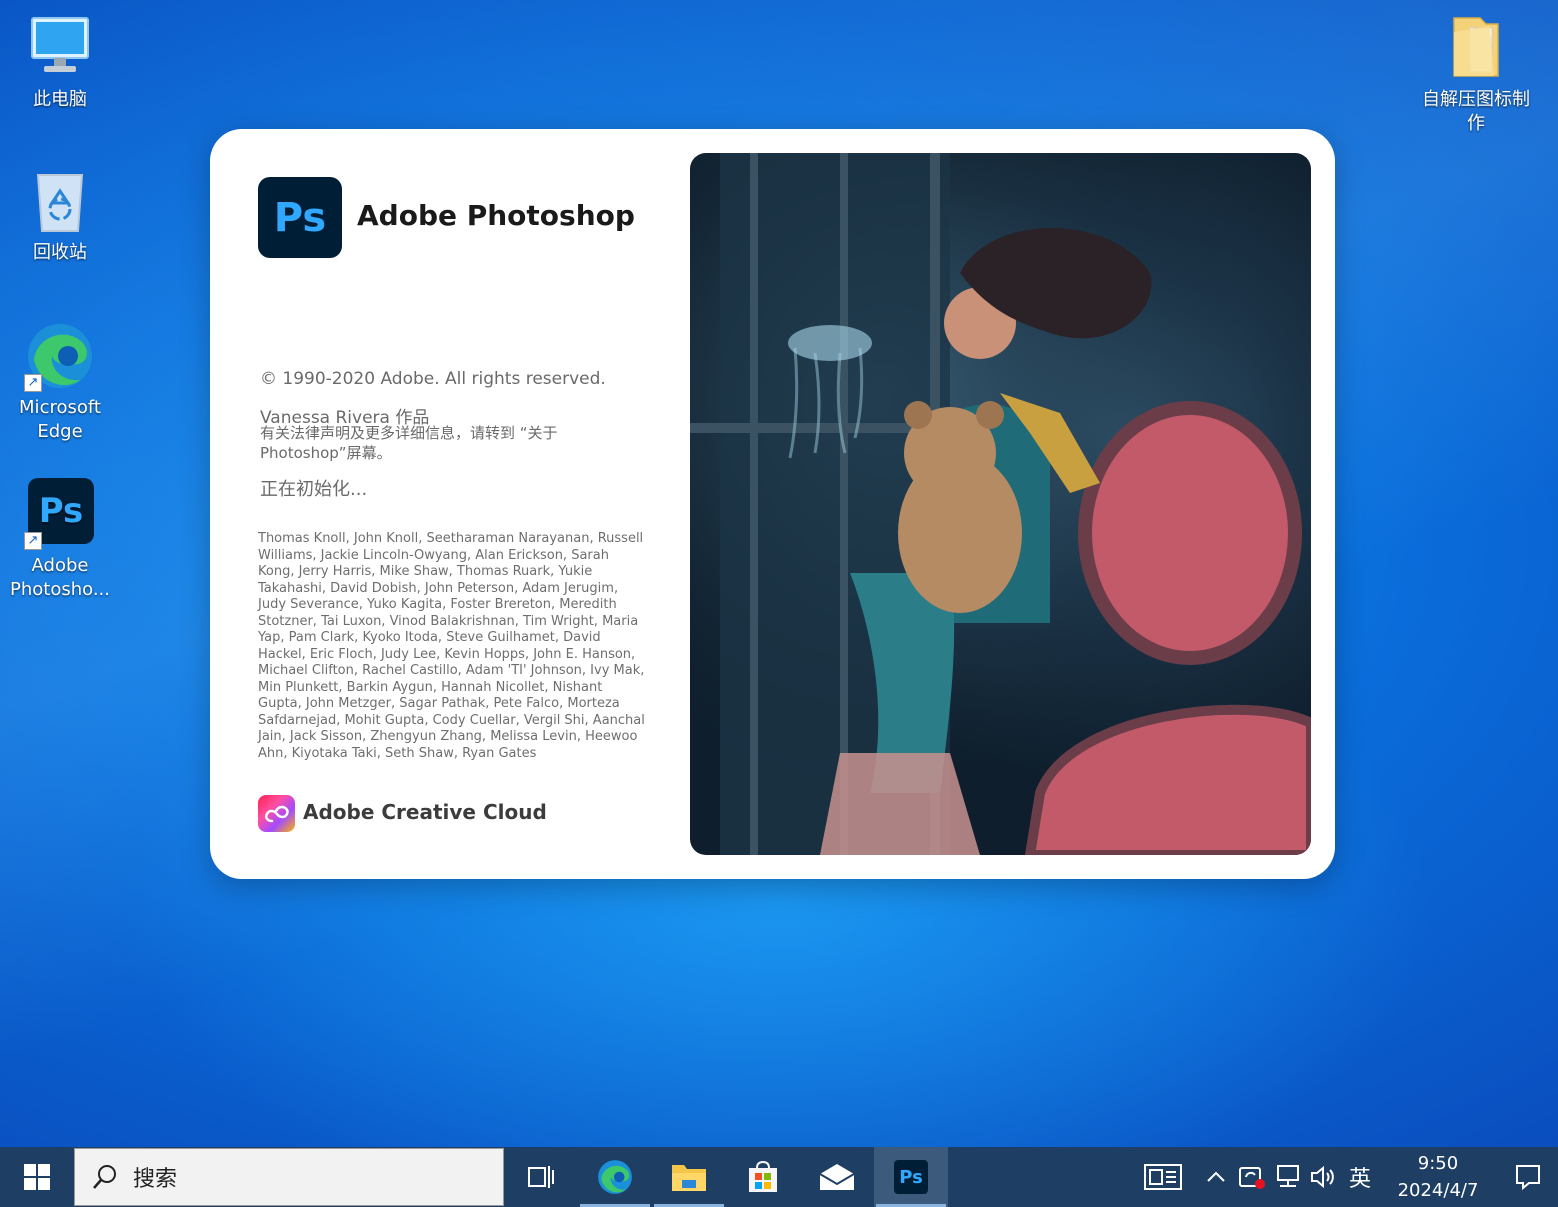  I want to click on desktop-icon-sfx-folder: 自解压图标制作, so click(1476, 74).